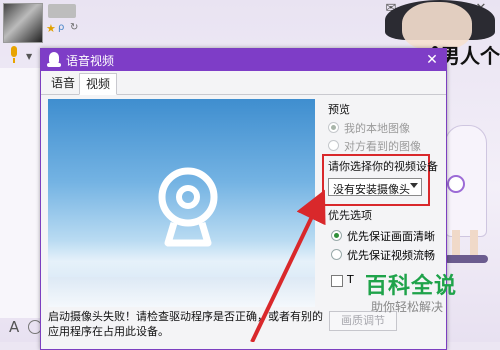  What do you see at coordinates (391, 236) in the screenshot?
I see `clarity-label: 优先保证画面清晰` at bounding box center [391, 236].